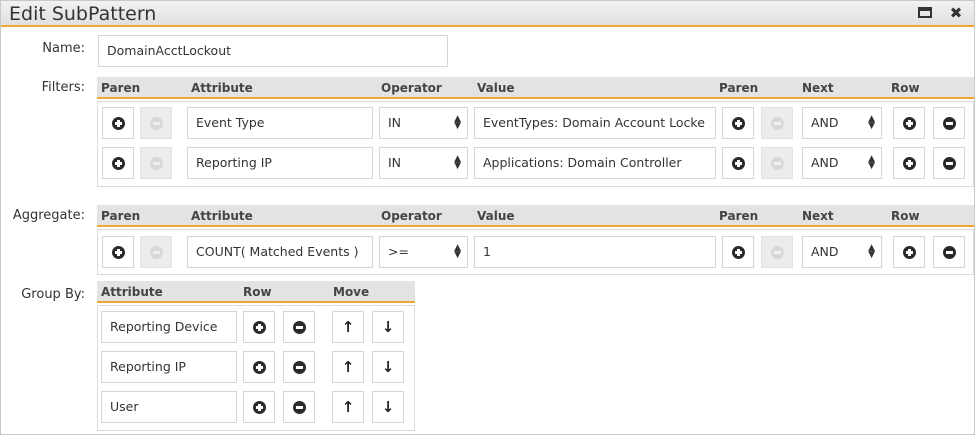 Image resolution: width=975 pixels, height=435 pixels. What do you see at coordinates (496, 216) in the screenshot?
I see `aggregate-header-value: Value` at bounding box center [496, 216].